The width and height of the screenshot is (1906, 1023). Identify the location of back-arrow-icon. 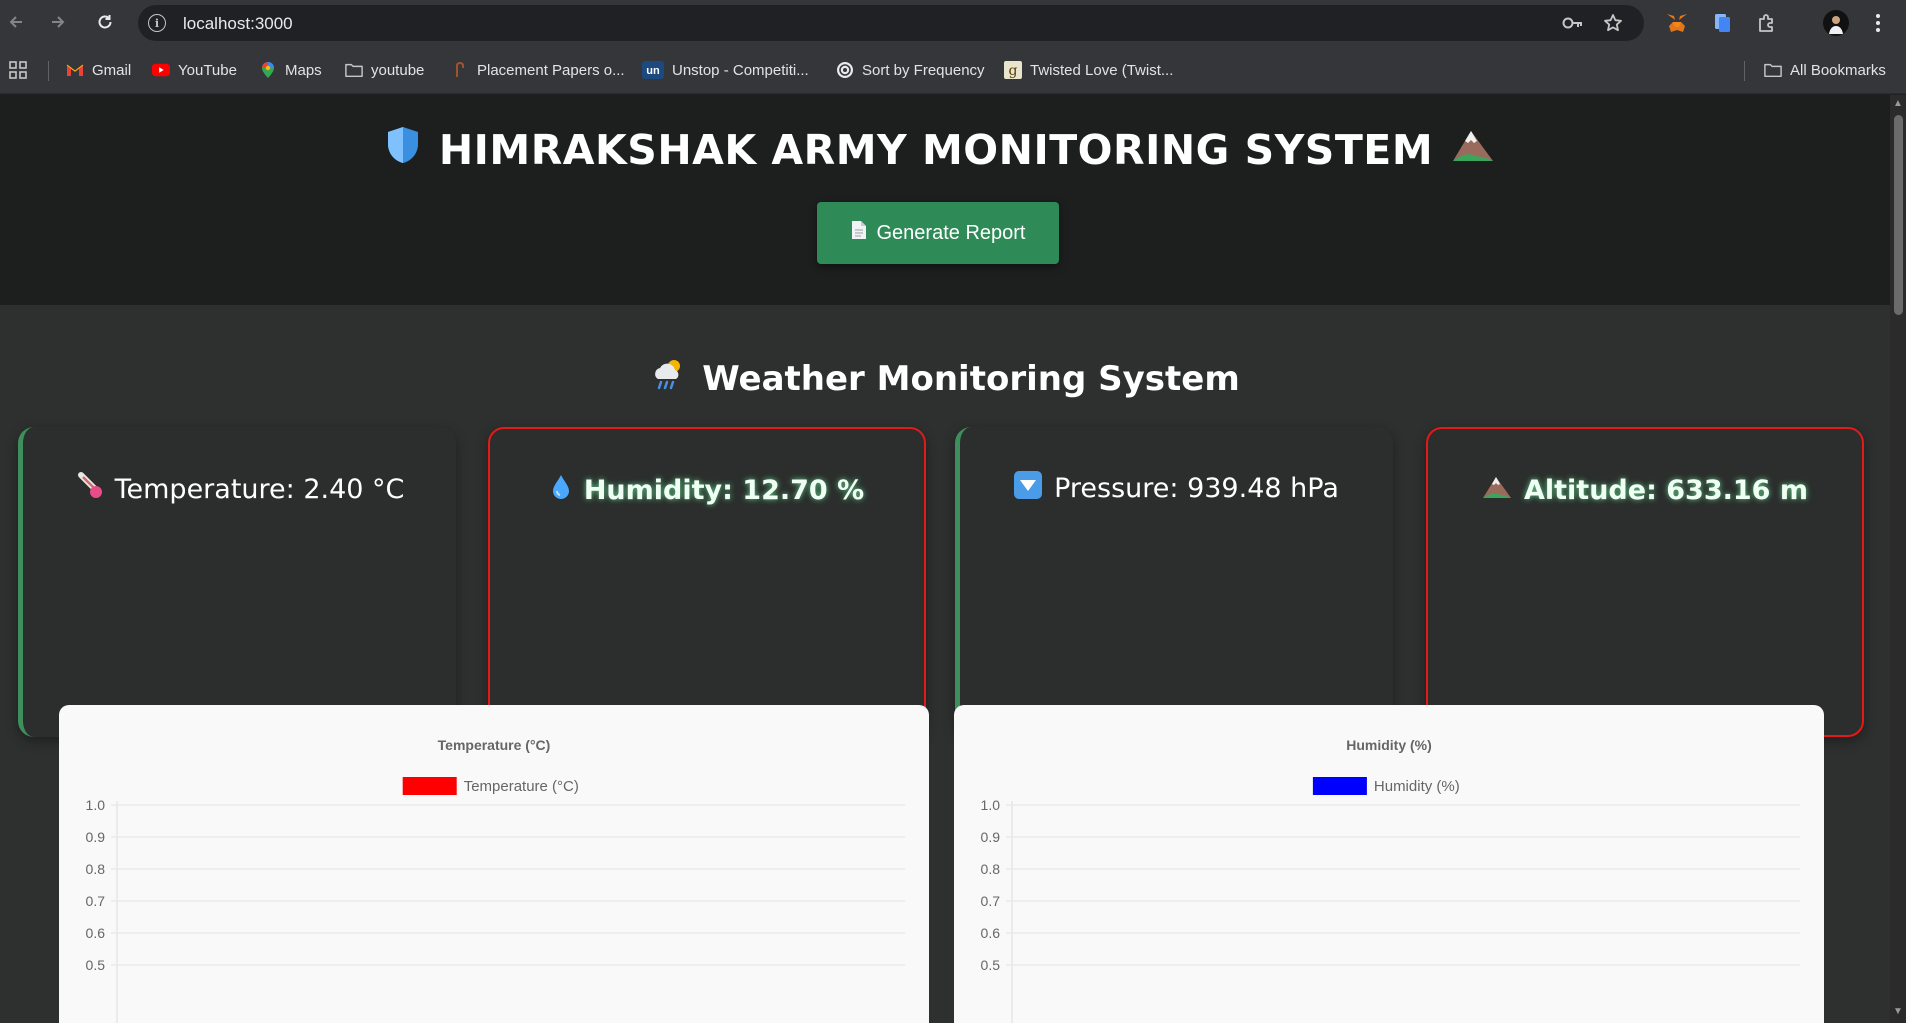
(15, 22).